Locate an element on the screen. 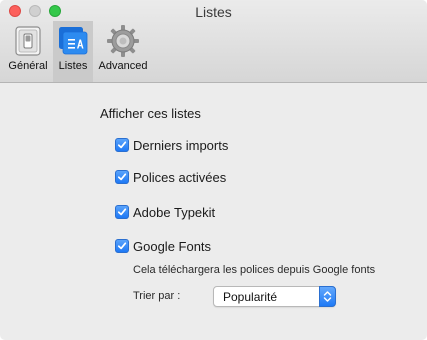 The image size is (427, 340). toolbar-item-label: Listes is located at coordinates (73, 66).